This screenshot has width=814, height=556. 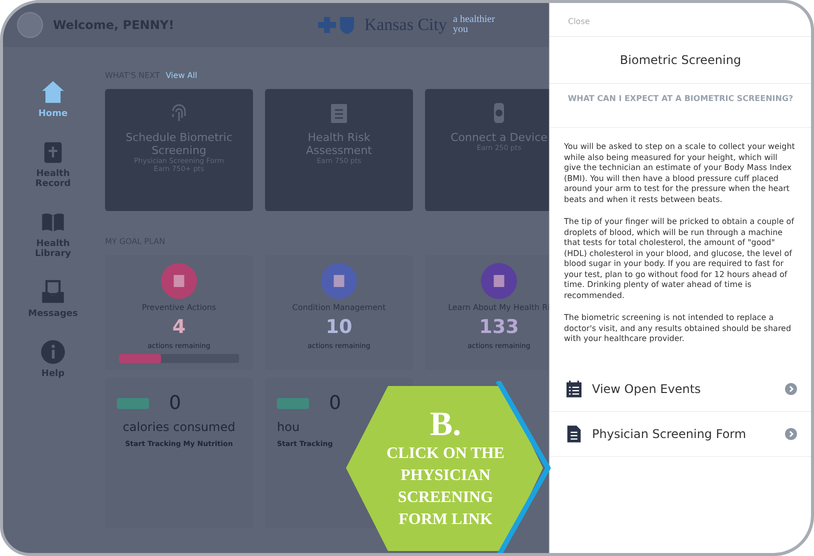 I want to click on paragraph: You will be asked to step on a scale to collect your weight while also being measured for your height, which will give the technician an estimate of your Body Mass Index (BMI). You will then have a blood pressure cuff placed around your arm to test for the pressure when the heart beats and when it rests between beats., so click(x=679, y=173).